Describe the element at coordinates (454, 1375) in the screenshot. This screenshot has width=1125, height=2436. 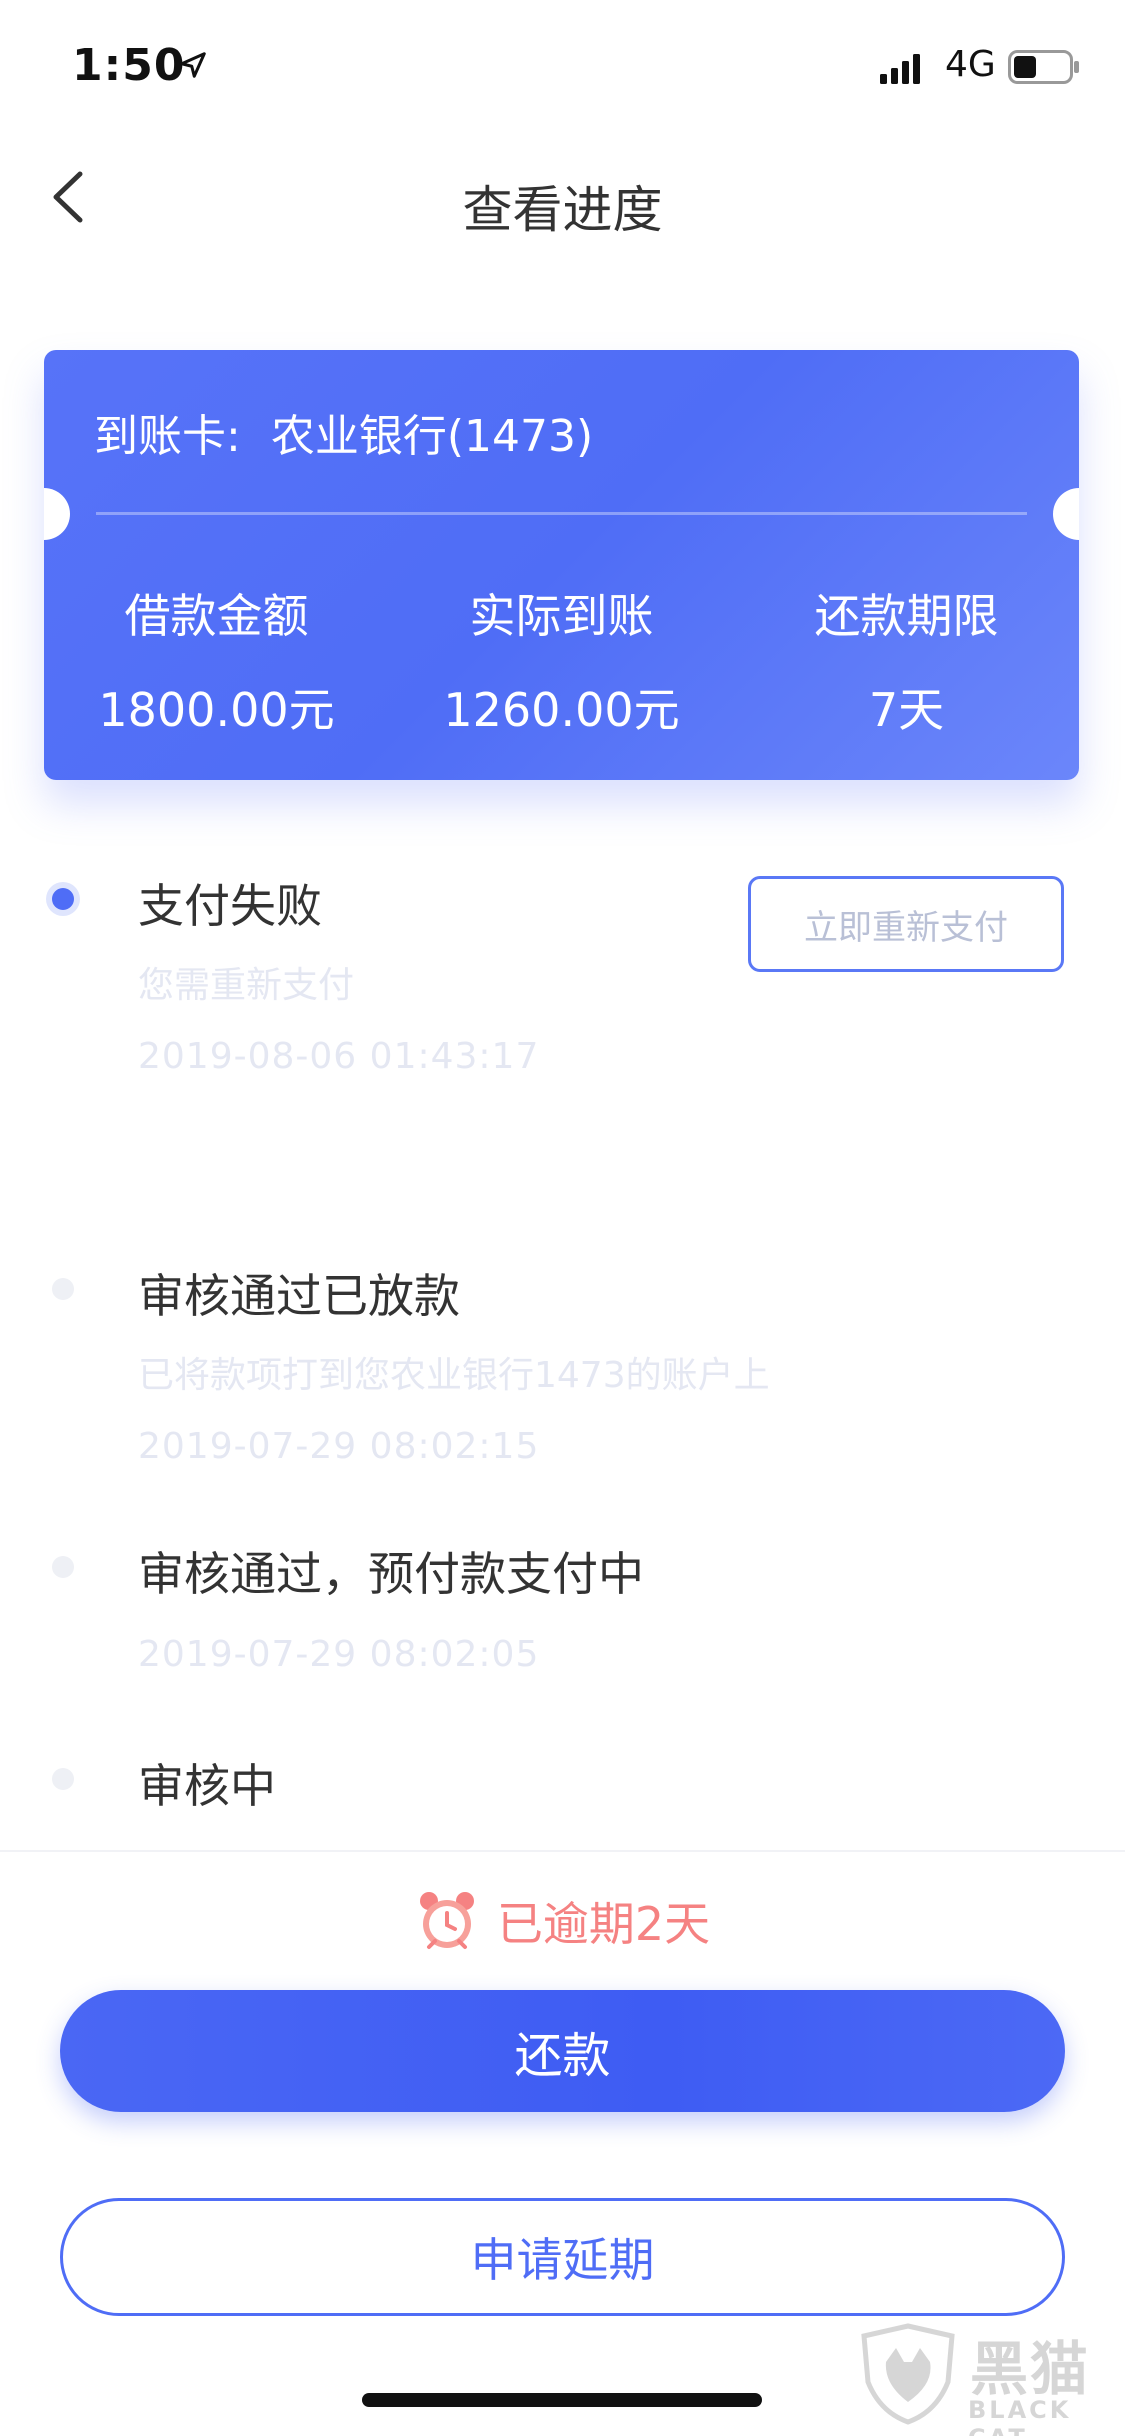
I see `timeline-desc: 已将款项打到您农业银行1473的账户上` at that location.